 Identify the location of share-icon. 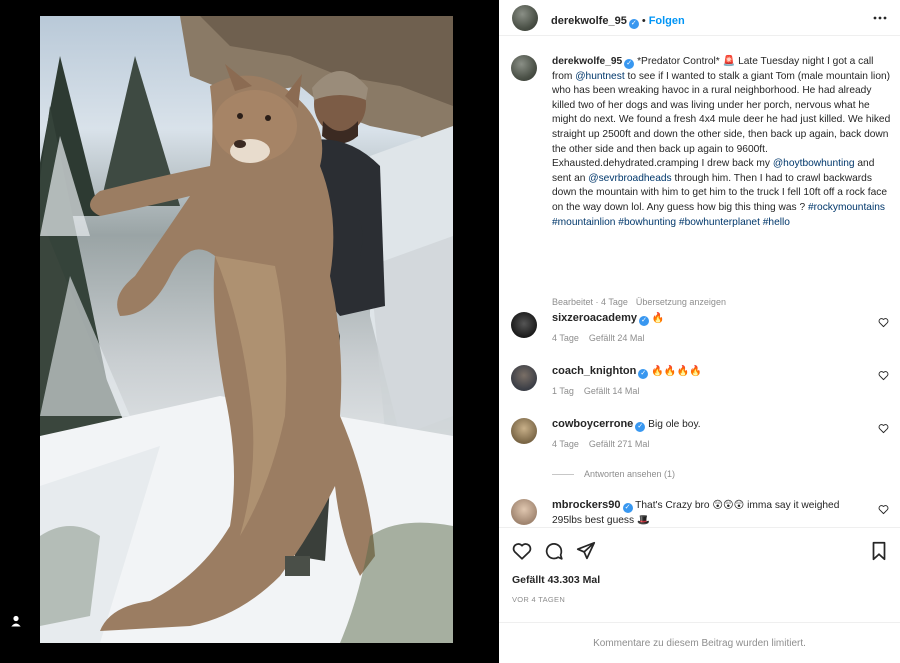
(586, 551).